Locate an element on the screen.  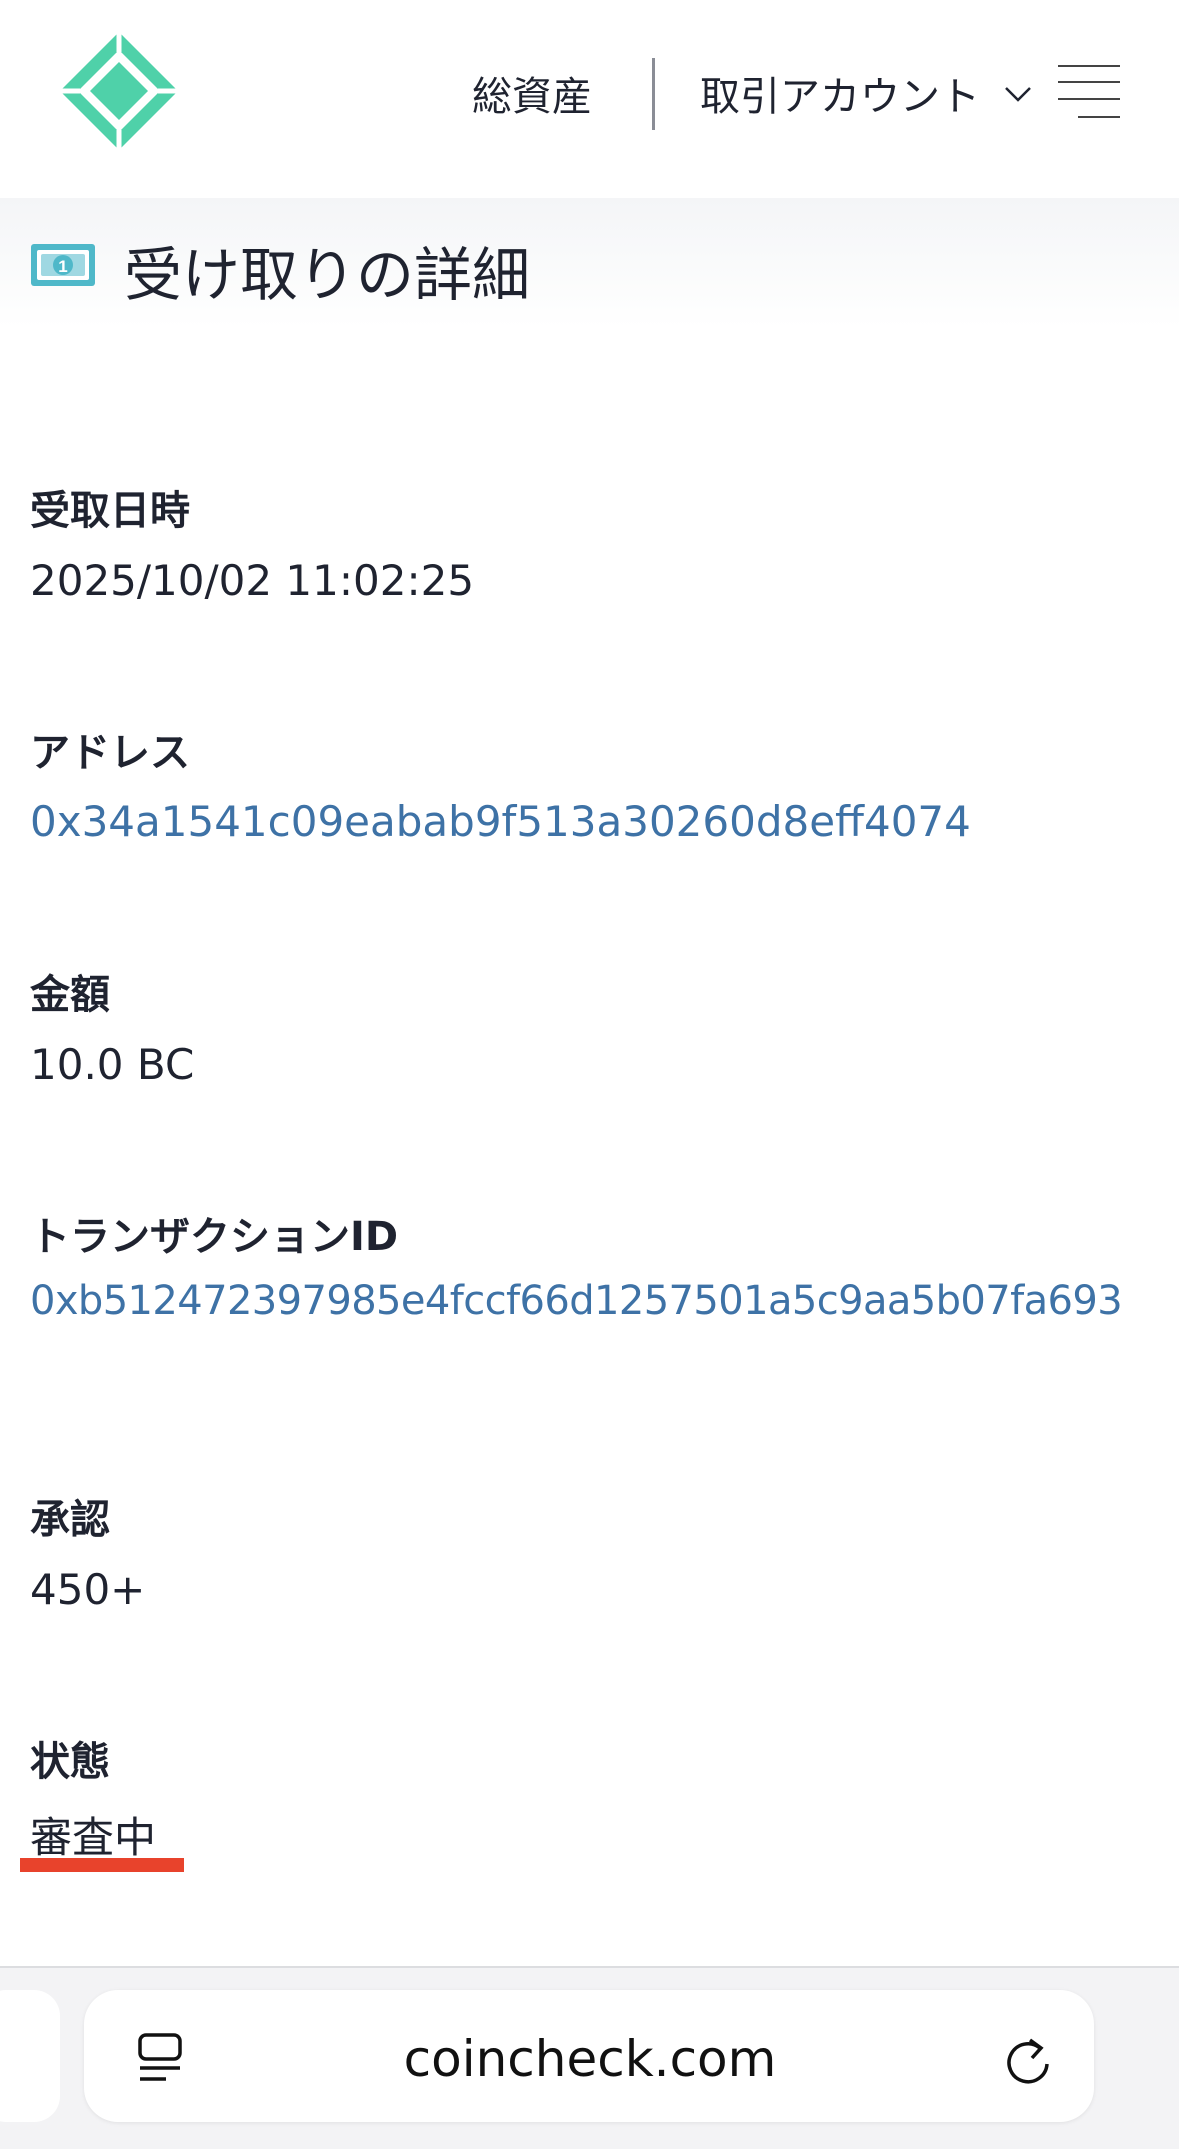
chevron-down-icon is located at coordinates (1018, 94).